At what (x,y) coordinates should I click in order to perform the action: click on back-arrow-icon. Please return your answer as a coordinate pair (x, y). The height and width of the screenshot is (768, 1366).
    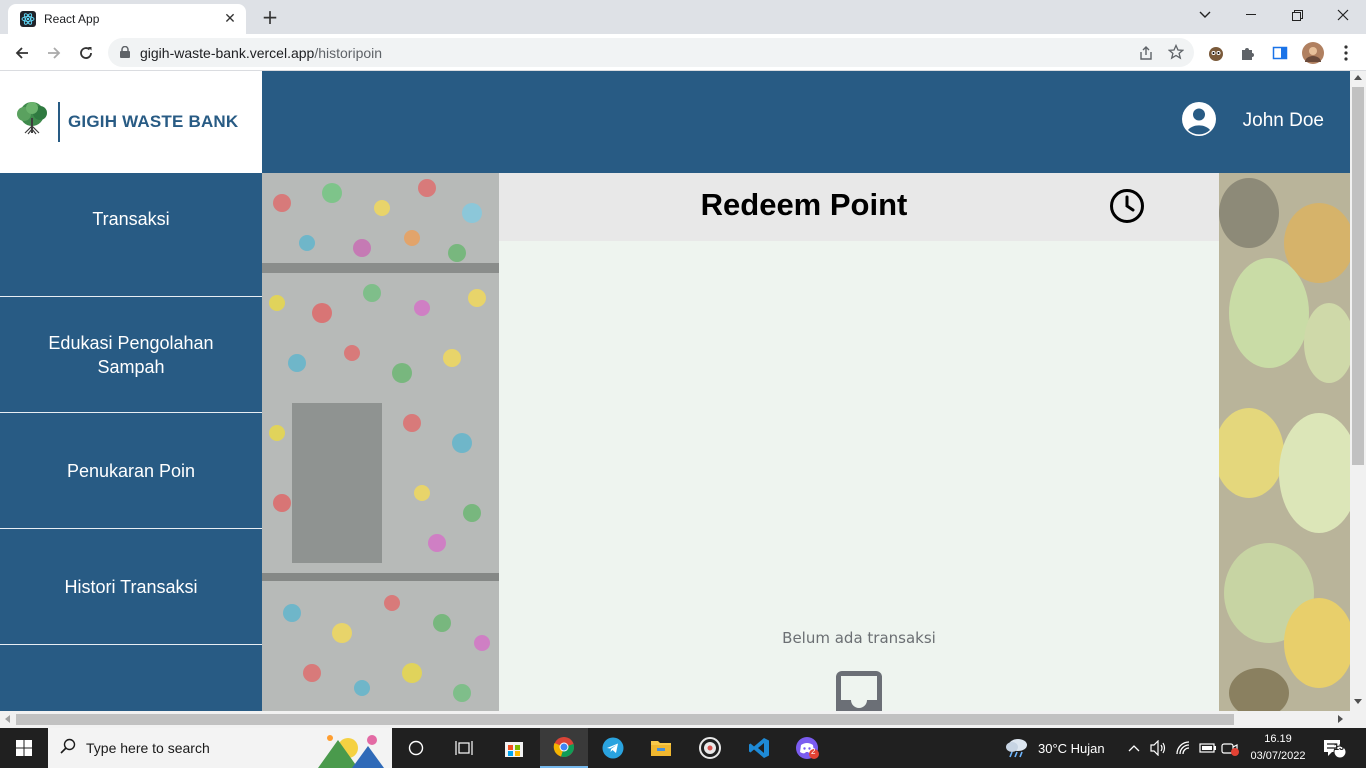
    Looking at the image, I should click on (22, 53).